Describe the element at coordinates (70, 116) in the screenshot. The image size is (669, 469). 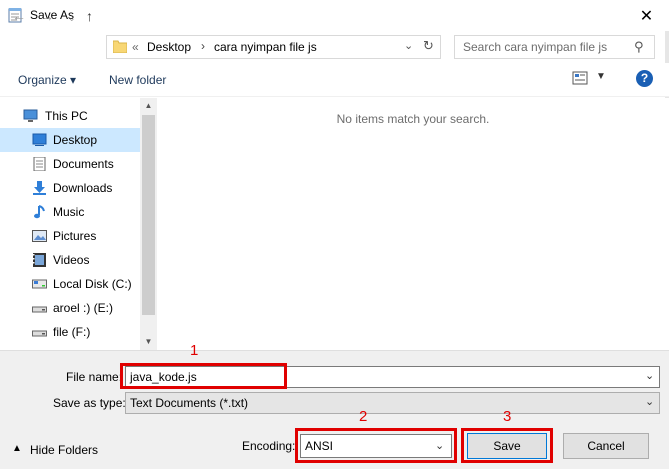
I see `sidebar-item-this-pc: This PC` at that location.